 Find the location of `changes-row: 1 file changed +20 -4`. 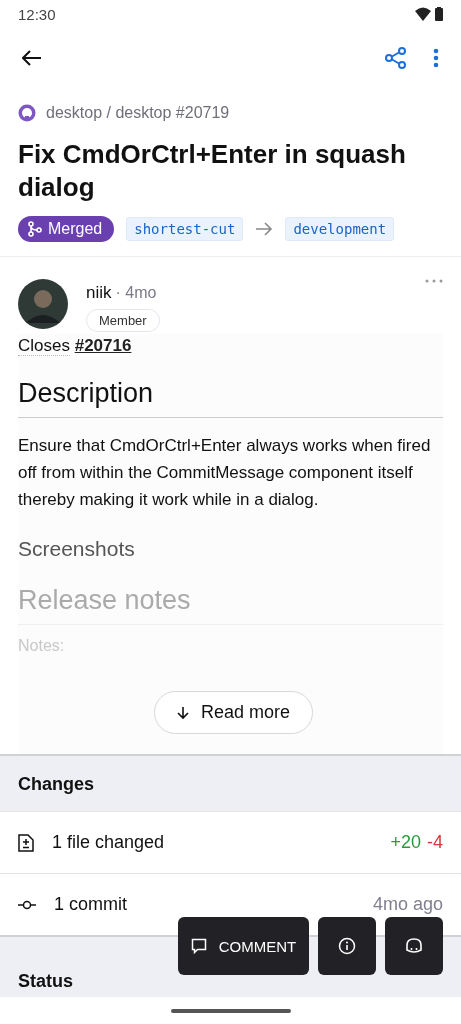

changes-row: 1 file changed +20 -4 is located at coordinates (230, 842).